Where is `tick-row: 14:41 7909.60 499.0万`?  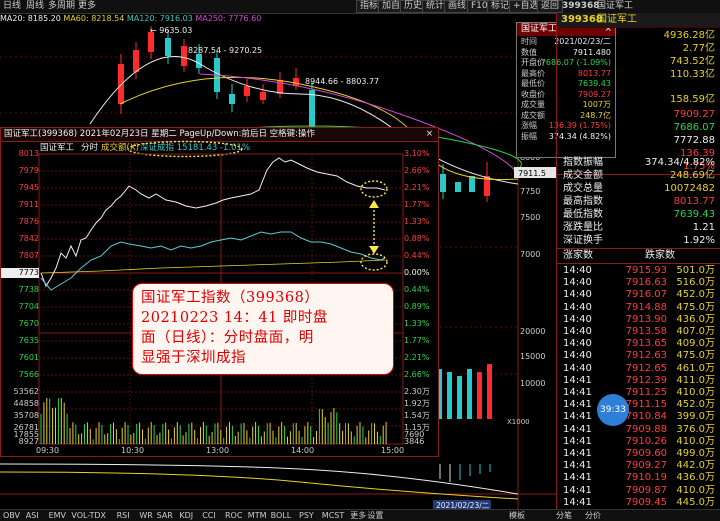 tick-row: 14:41 7909.60 499.0万 is located at coordinates (638, 453).